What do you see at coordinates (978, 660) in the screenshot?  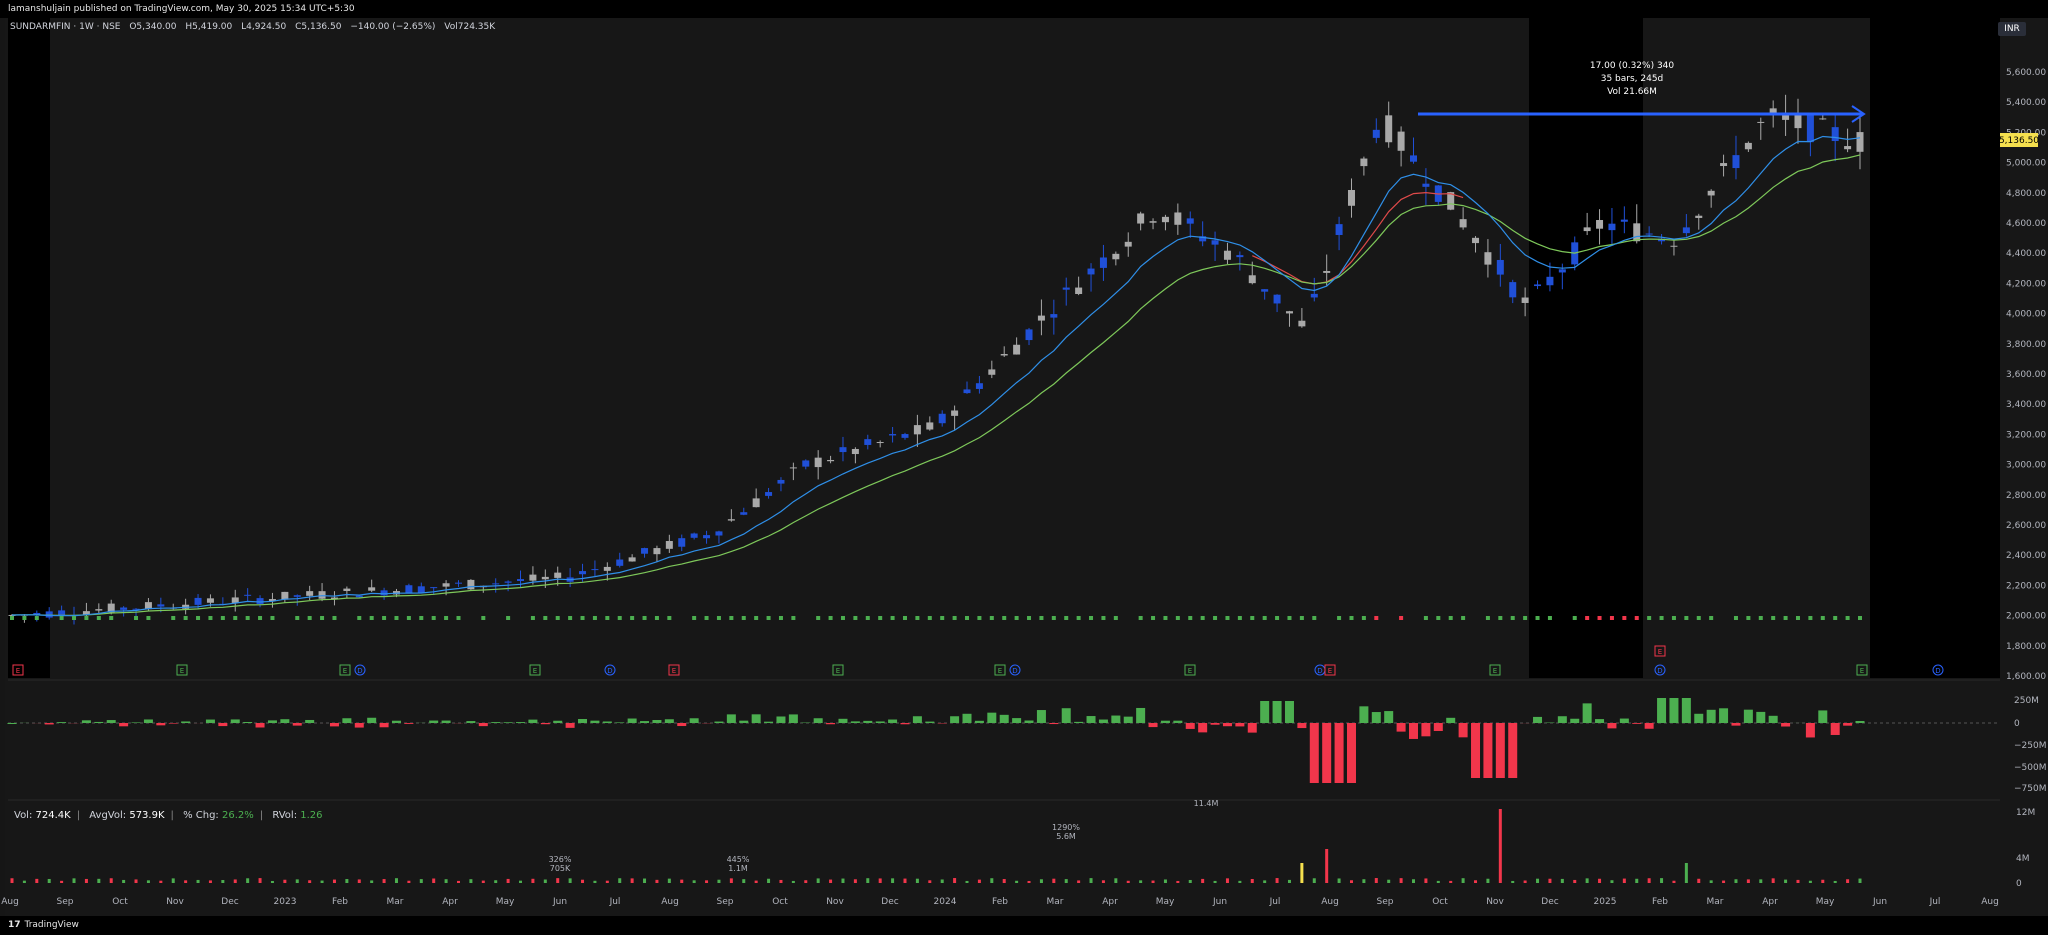 I see `event-markers: E E E D E D E E E D E D E E DEE D` at bounding box center [978, 660].